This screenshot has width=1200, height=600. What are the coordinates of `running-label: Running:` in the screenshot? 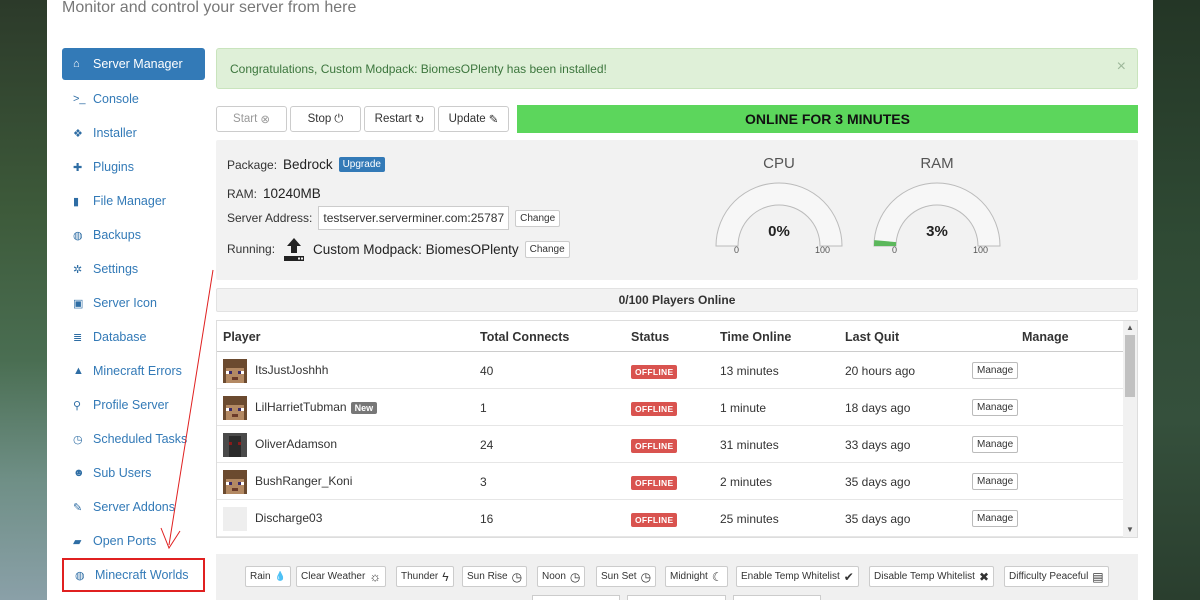 It's located at (251, 249).